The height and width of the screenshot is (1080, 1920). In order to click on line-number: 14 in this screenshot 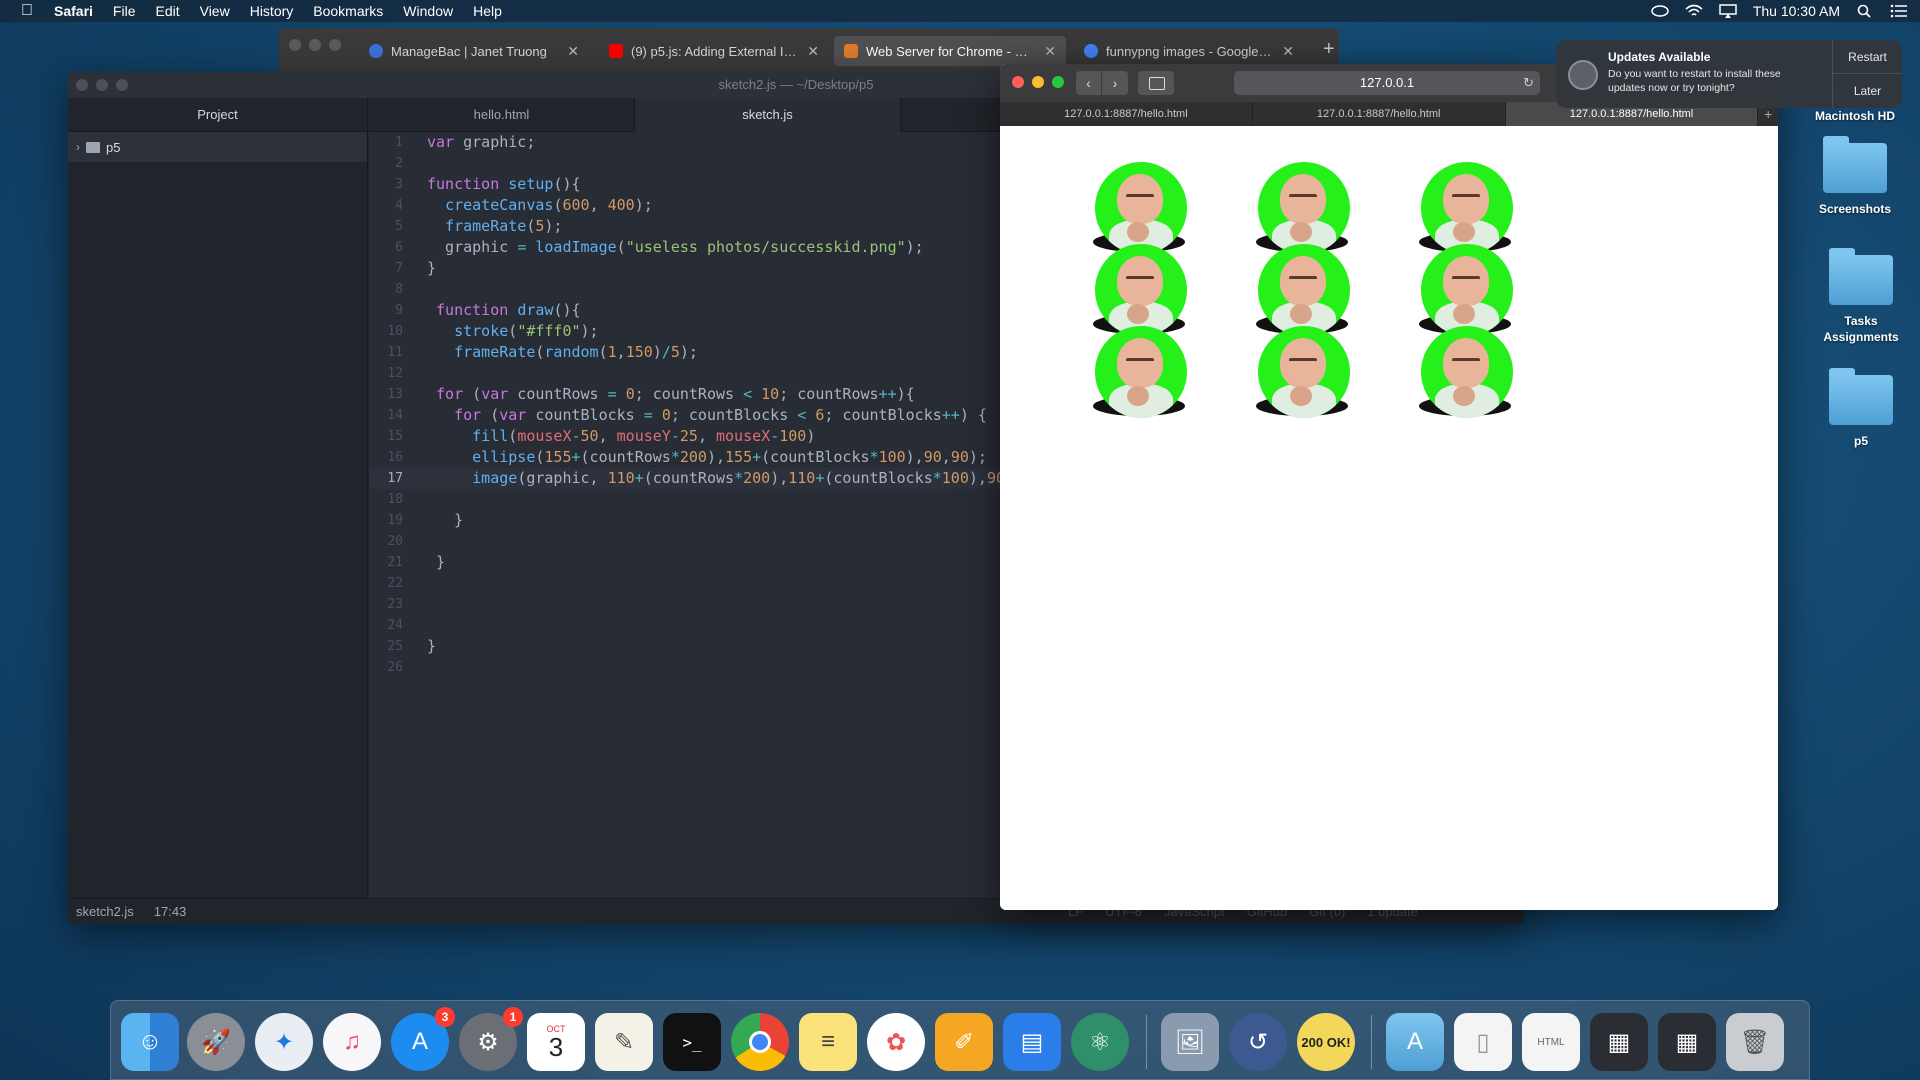, I will do `click(391, 415)`.